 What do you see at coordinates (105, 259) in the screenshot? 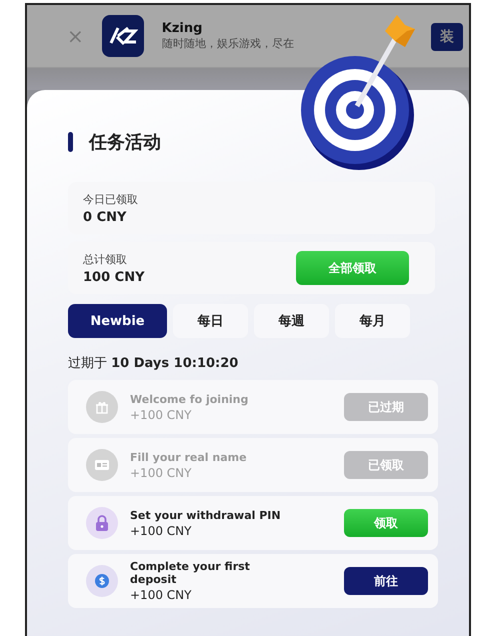
I see `summary-label: 总计领取` at bounding box center [105, 259].